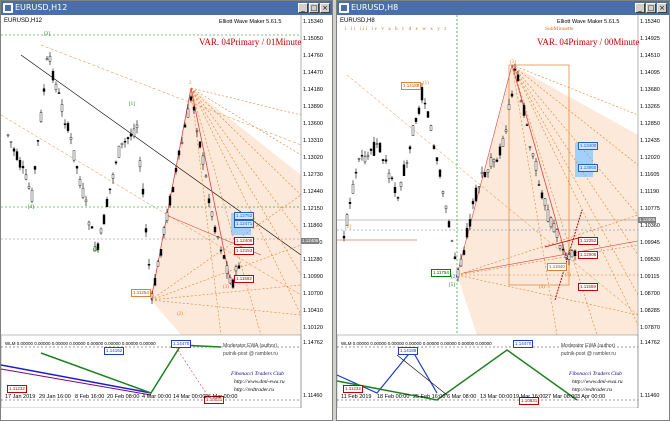 The width and height of the screenshot is (670, 421). Describe the element at coordinates (31, 207) in the screenshot. I see `wave-label: [4]` at that location.